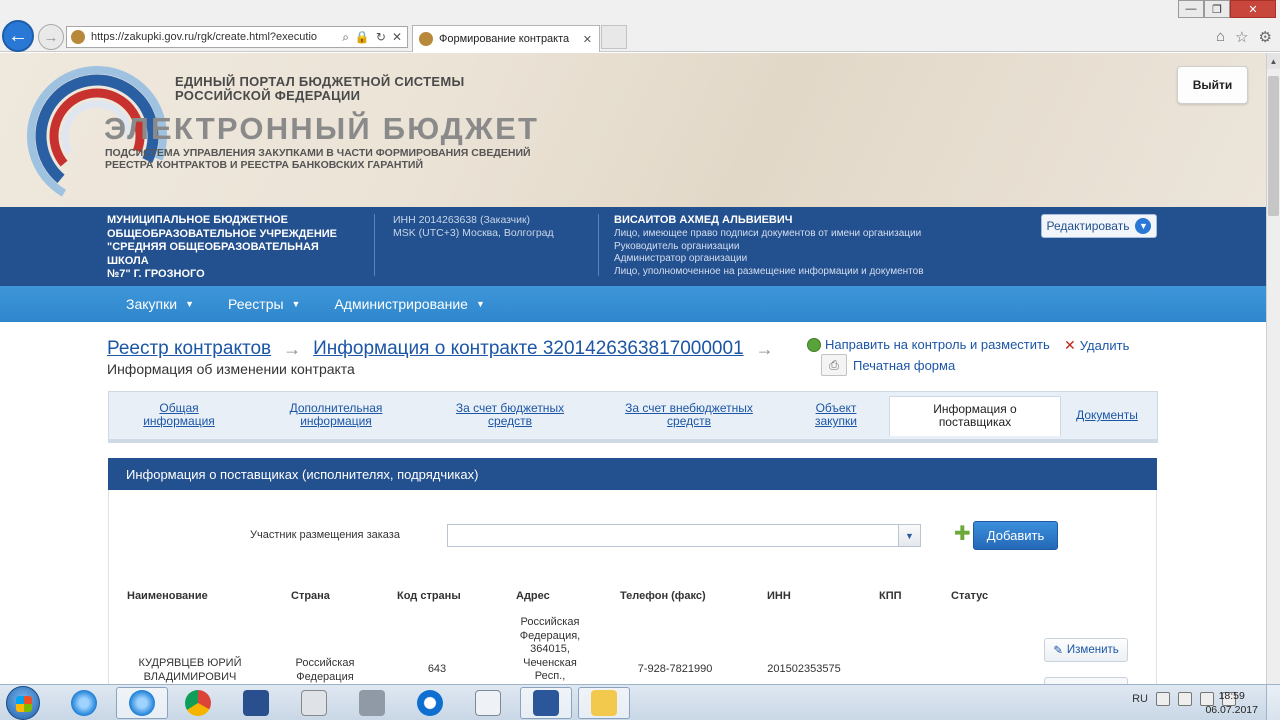  I want to click on gear-icon: ⚙, so click(1265, 37).